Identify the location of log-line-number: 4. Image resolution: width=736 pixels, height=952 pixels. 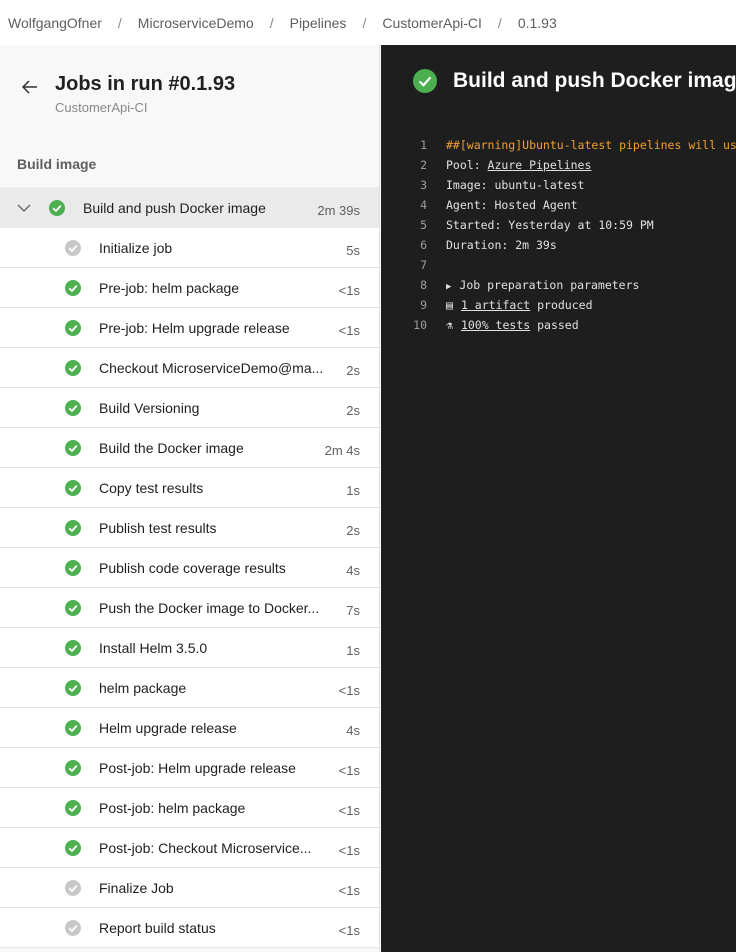
(423, 205).